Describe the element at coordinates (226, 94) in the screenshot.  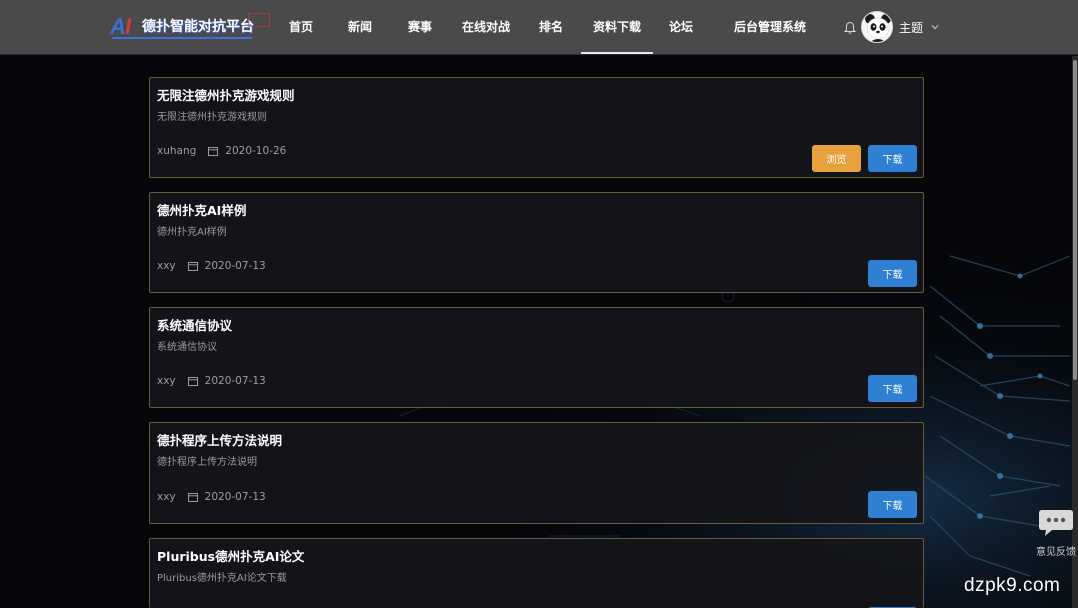
I see `document-title: 无限注德州扑克游戏规则` at that location.